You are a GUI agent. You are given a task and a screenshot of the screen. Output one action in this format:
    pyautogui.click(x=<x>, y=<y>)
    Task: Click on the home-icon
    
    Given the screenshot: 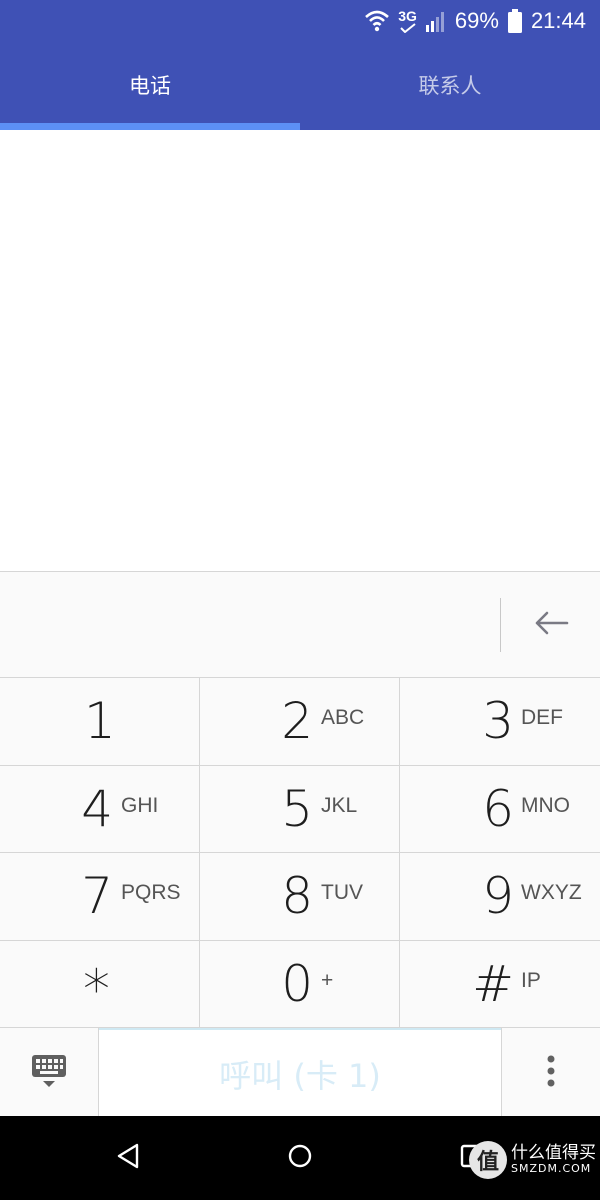 What is the action you would take?
    pyautogui.click(x=300, y=1158)
    